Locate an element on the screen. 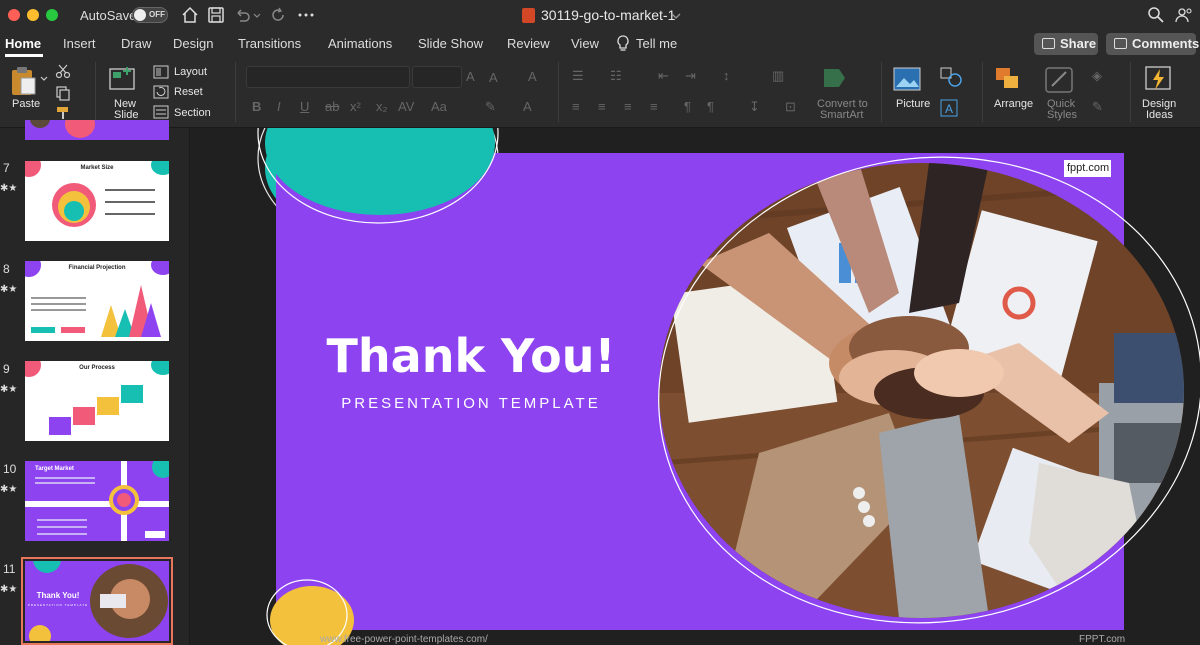 Image resolution: width=1200 pixels, height=645 pixels. redo-icon is located at coordinates (278, 15).